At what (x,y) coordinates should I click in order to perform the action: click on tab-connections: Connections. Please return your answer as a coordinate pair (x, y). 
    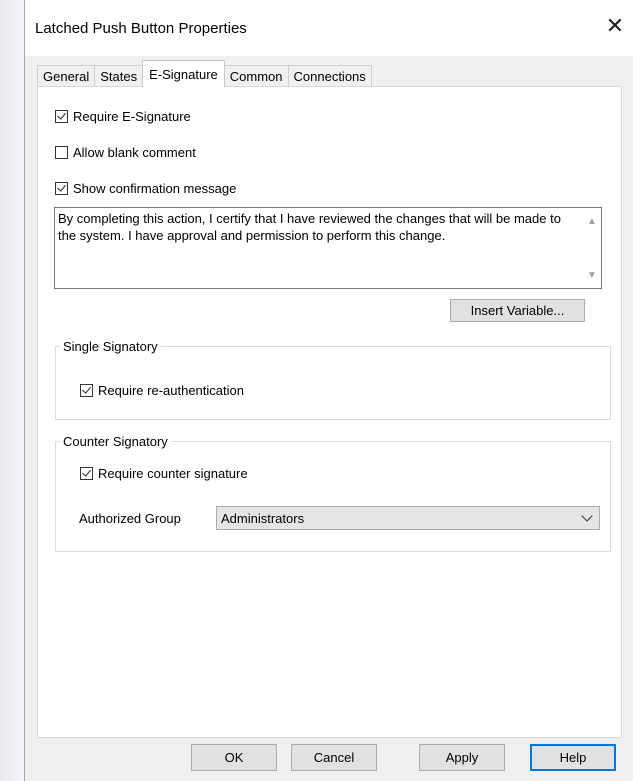
    Looking at the image, I should click on (329, 76).